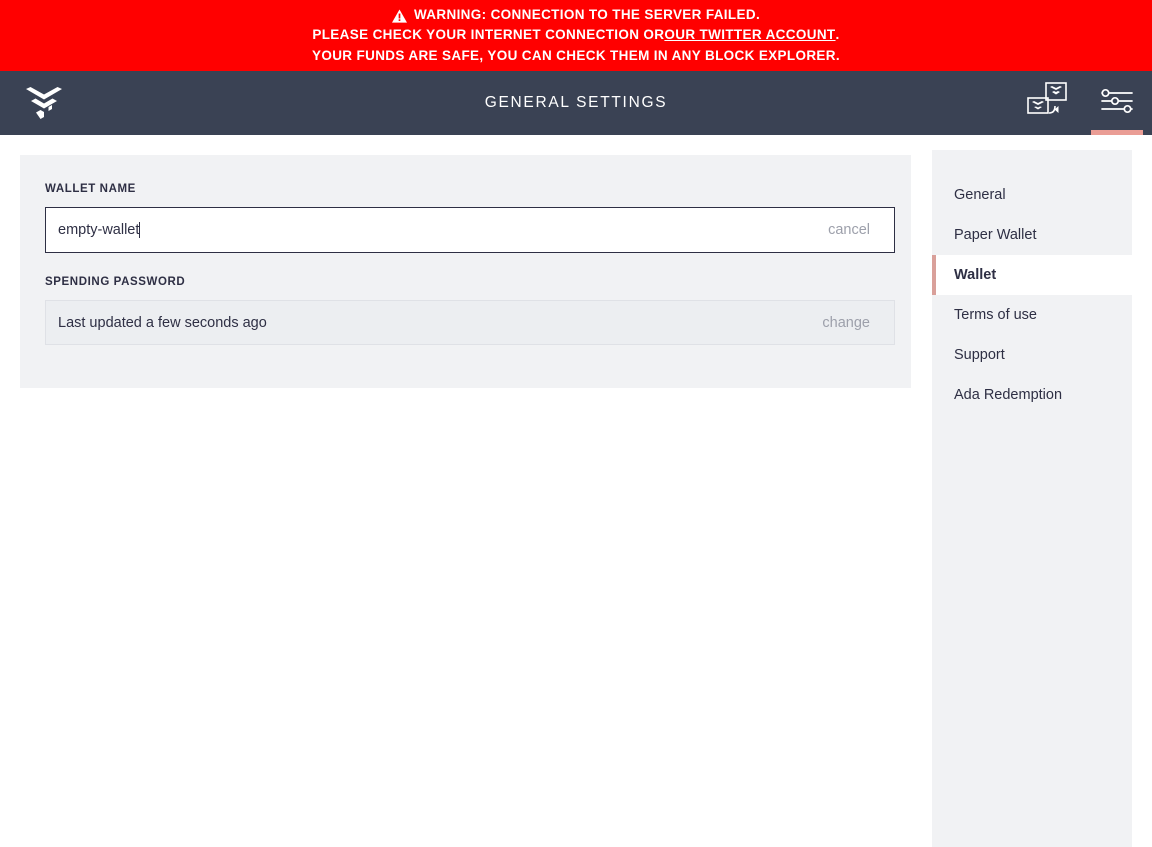  I want to click on wallet-name-value: empty-wallet, so click(99, 230).